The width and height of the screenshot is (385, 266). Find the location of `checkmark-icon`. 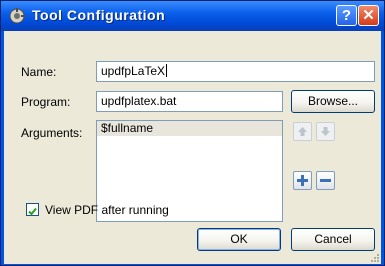

checkmark-icon is located at coordinates (32, 211).